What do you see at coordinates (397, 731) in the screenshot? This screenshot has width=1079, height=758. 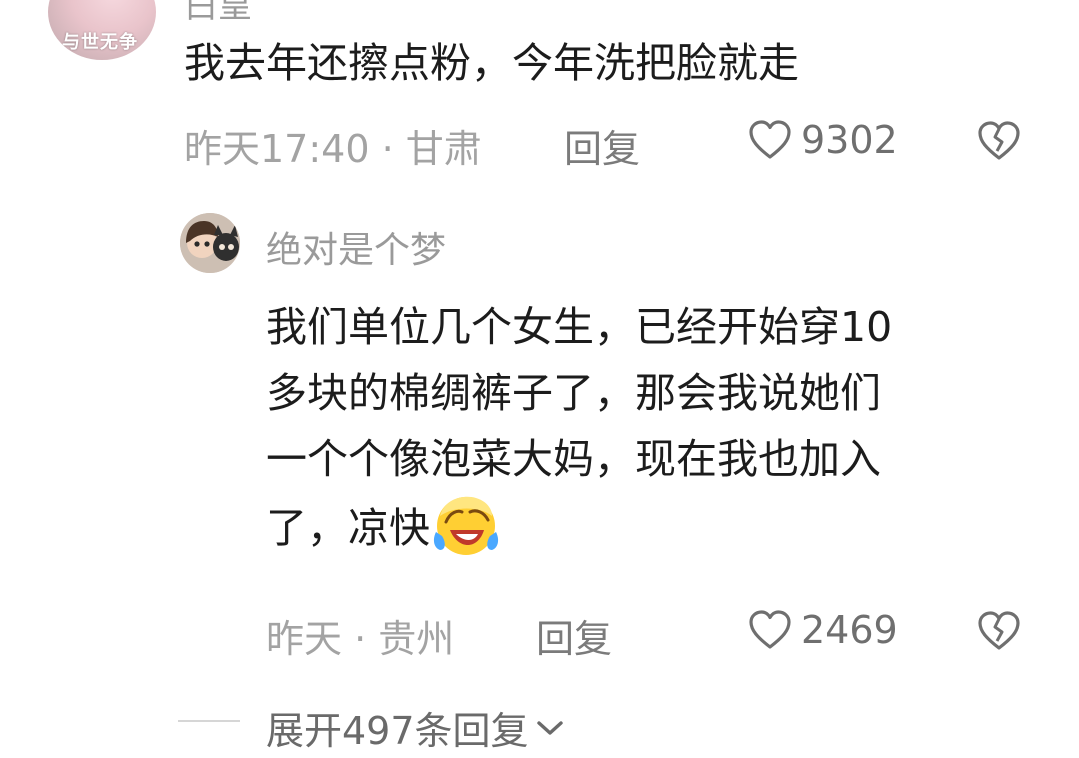 I see `expand-replies-label: 展开497条回复` at bounding box center [397, 731].